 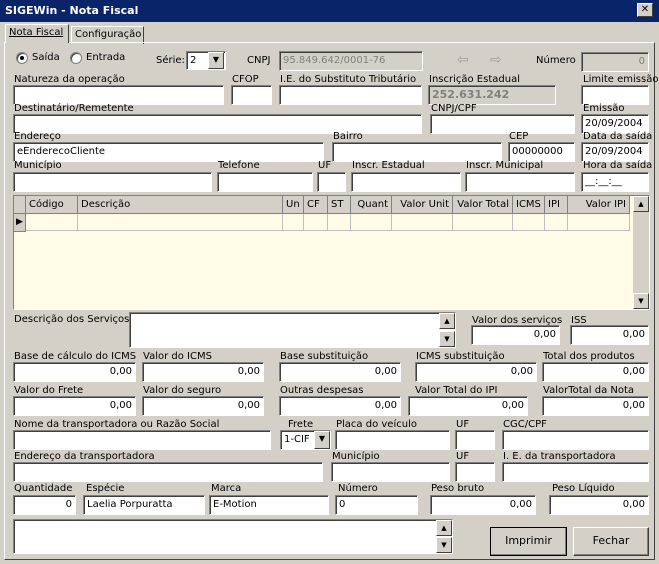 What do you see at coordinates (645, 10) in the screenshot?
I see `close-button: ✕` at bounding box center [645, 10].